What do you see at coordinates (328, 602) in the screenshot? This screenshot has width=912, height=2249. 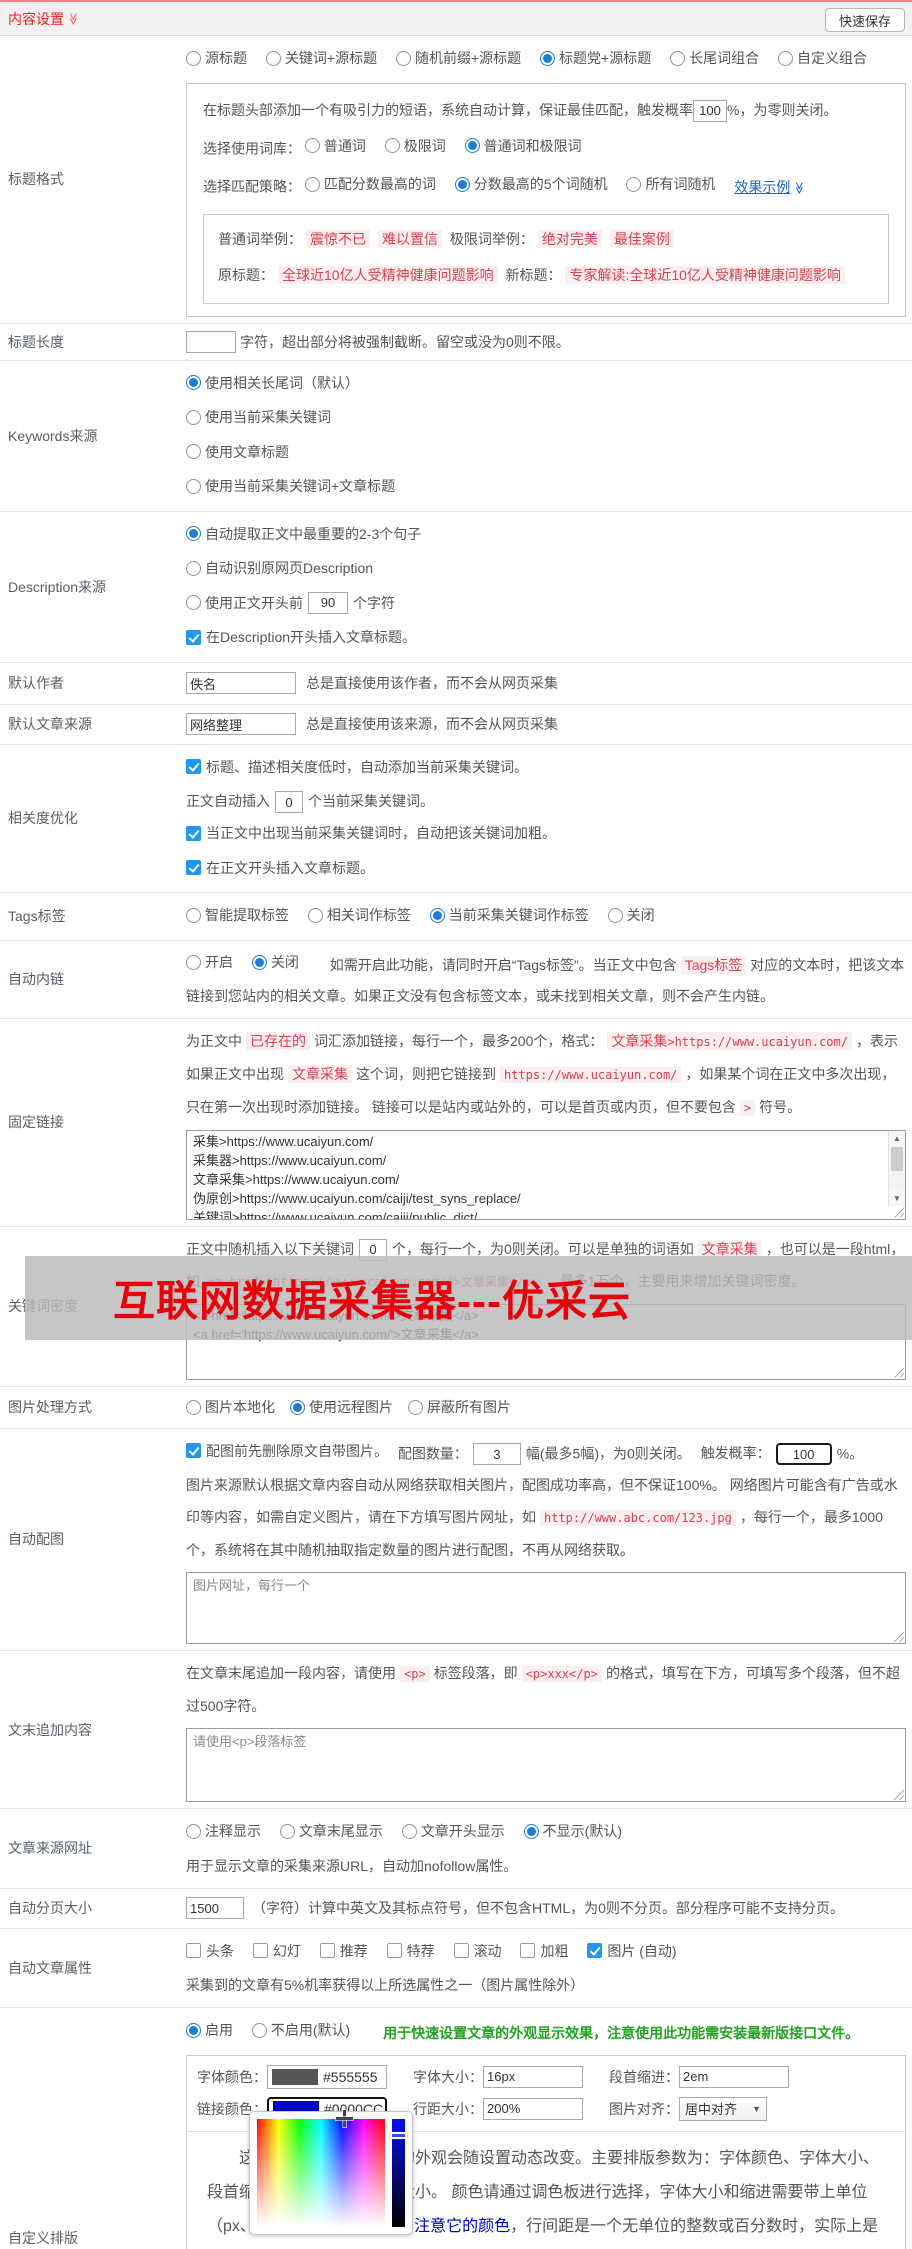 I see `prefix-chars-input` at bounding box center [328, 602].